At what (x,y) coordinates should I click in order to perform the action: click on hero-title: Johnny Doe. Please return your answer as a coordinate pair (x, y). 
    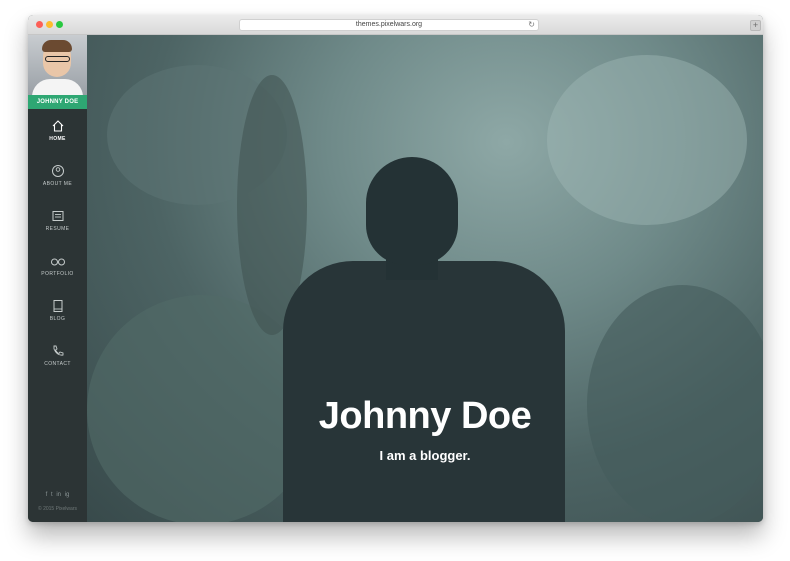
    Looking at the image, I should click on (425, 416).